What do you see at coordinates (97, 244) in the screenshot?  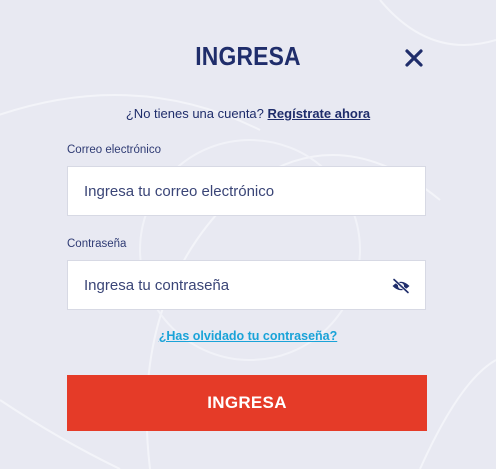 I see `password-label: Contraseña` at bounding box center [97, 244].